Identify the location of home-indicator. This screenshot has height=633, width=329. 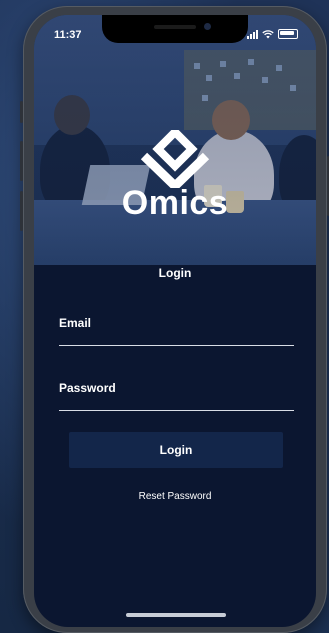
(176, 615).